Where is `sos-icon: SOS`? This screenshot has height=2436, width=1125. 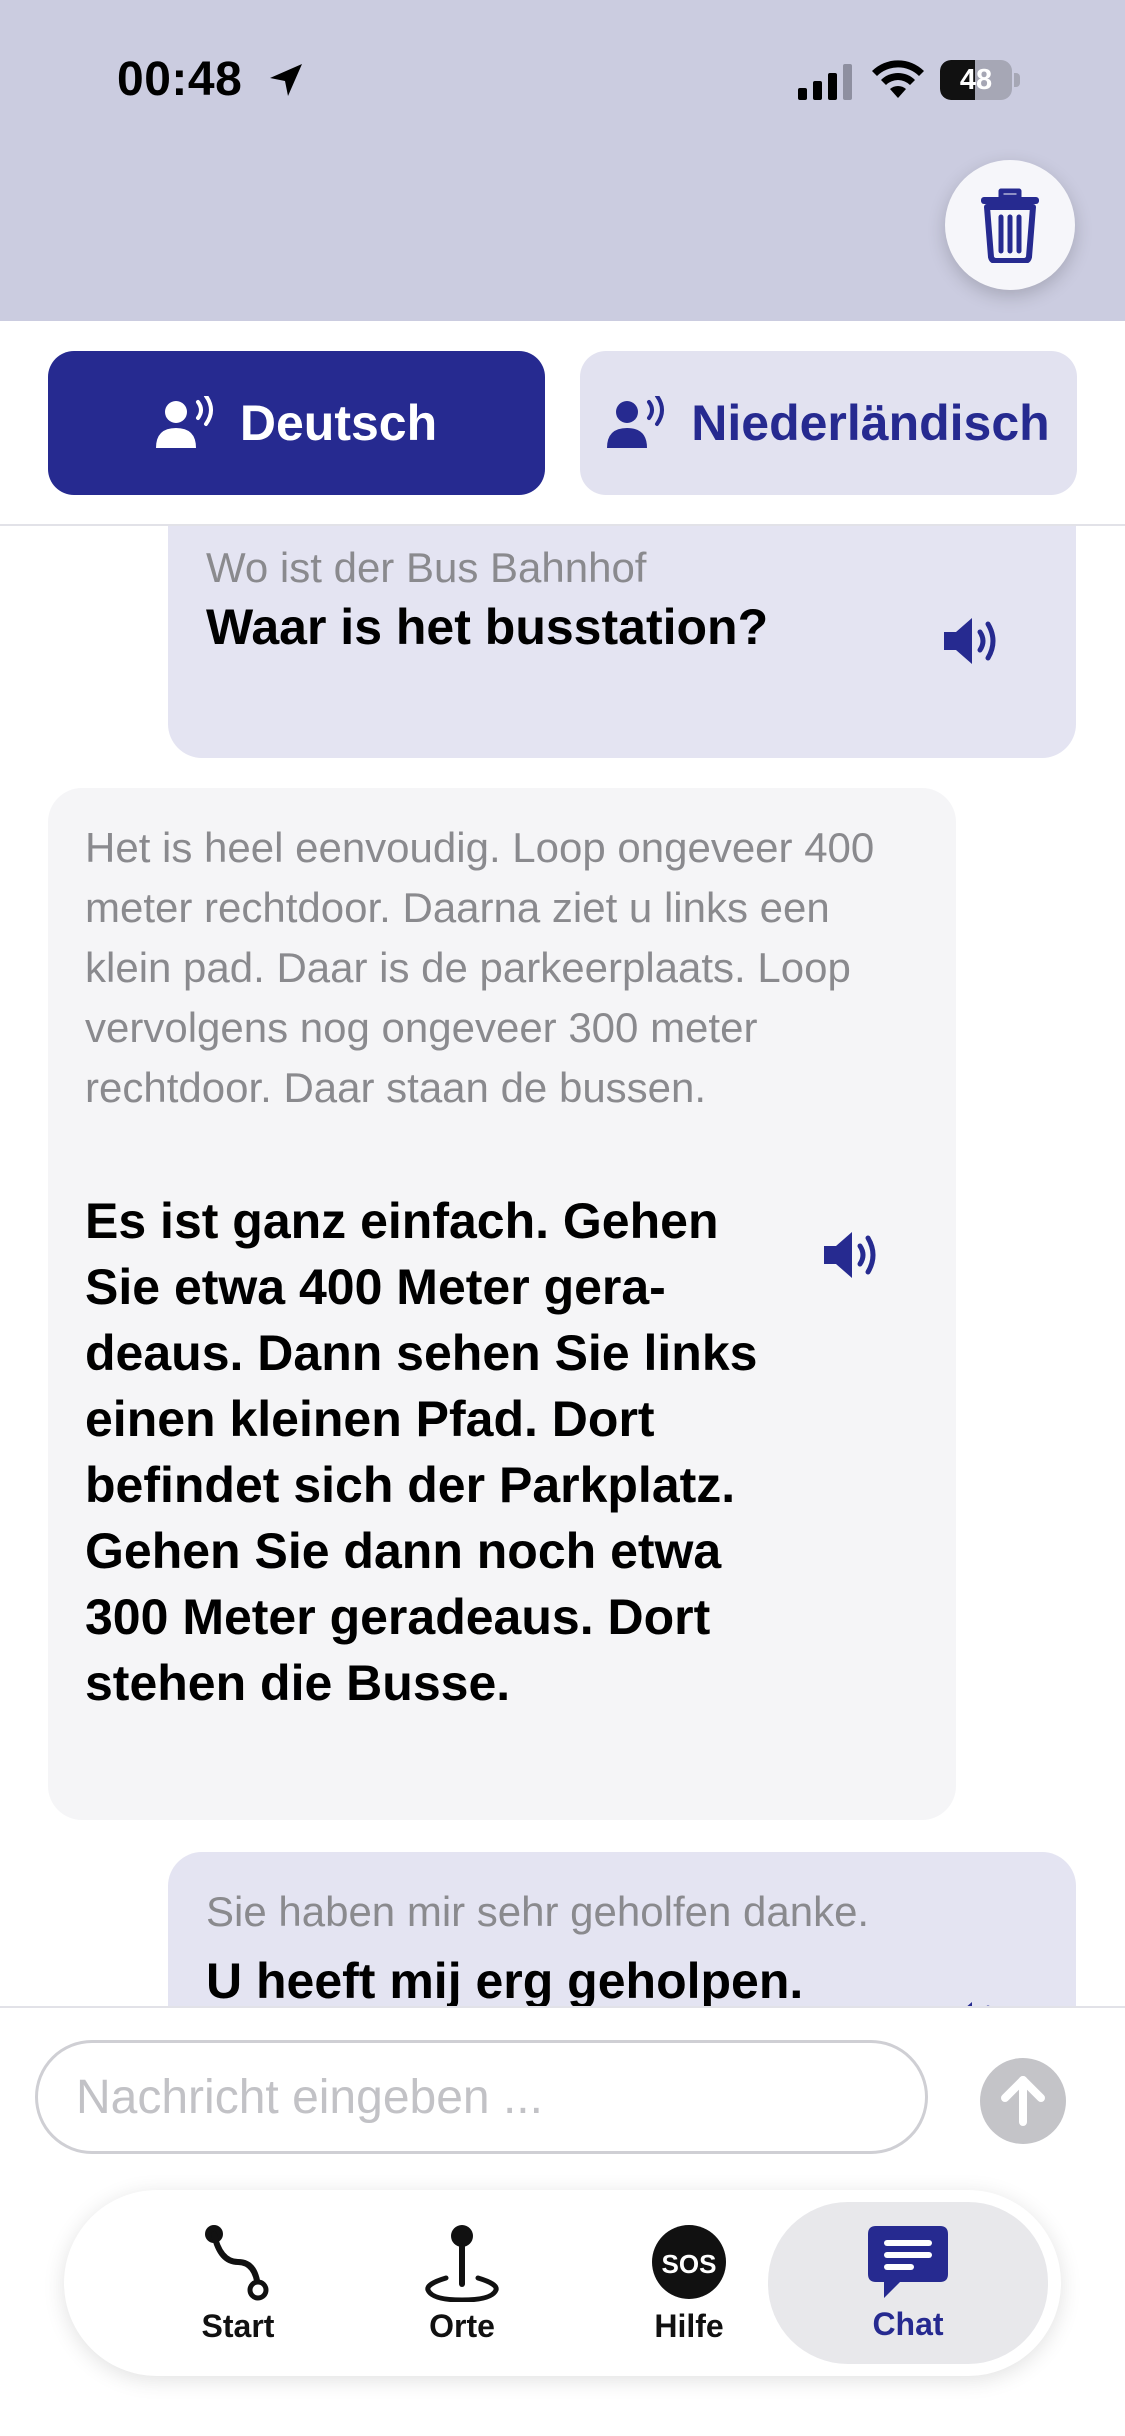
sos-icon: SOS is located at coordinates (689, 2261).